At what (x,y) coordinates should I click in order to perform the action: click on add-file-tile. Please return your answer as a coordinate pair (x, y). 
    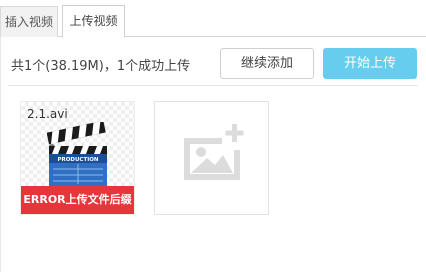
    Looking at the image, I should click on (211, 158).